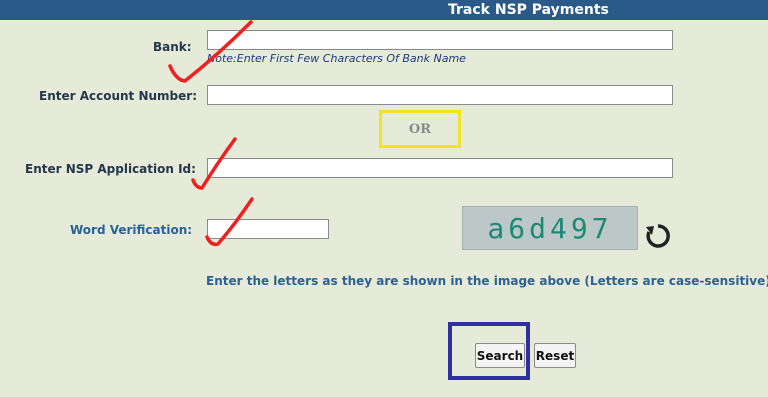 Image resolution: width=768 pixels, height=397 pixels. I want to click on page-title: Track NSP Payments, so click(528, 10).